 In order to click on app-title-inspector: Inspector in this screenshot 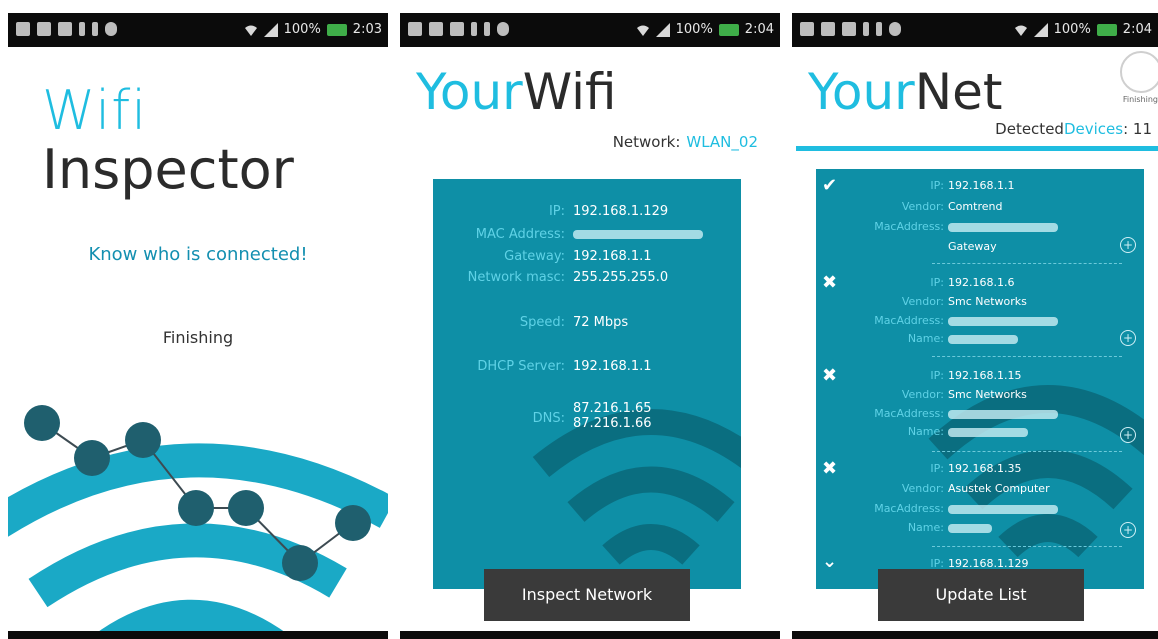, I will do `click(168, 169)`.